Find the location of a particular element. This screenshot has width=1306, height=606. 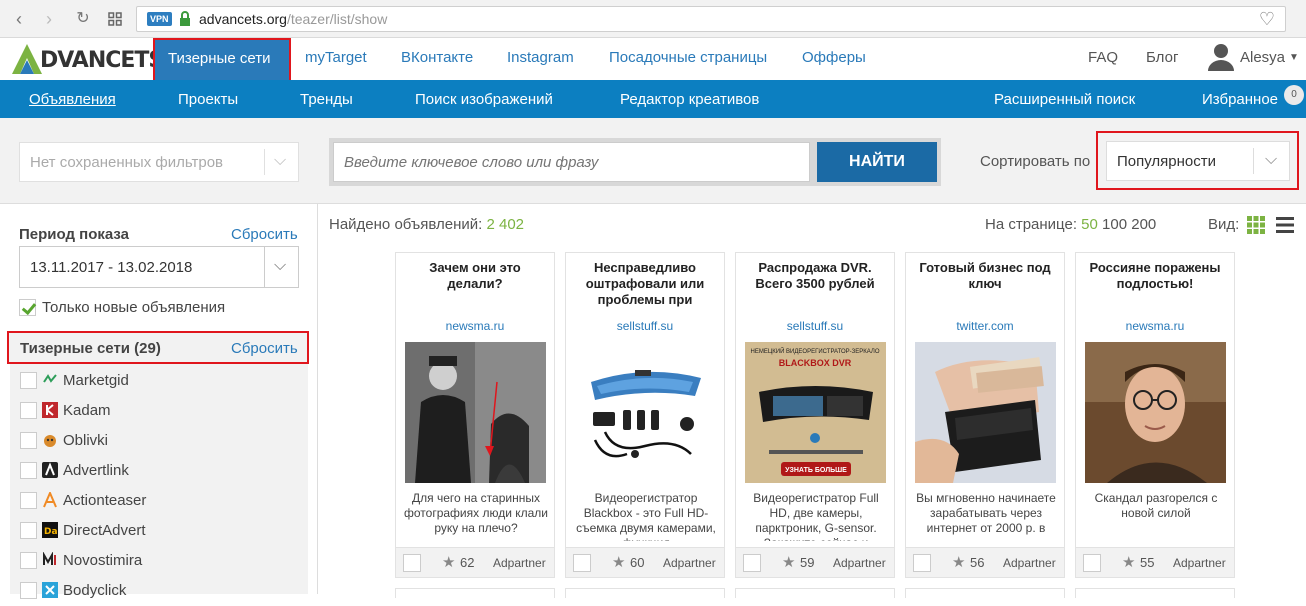

nav-vkontakte: ВКонтакте is located at coordinates (437, 57).